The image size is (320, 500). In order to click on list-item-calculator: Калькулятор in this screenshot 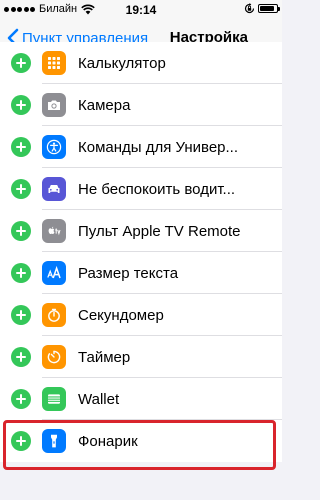, I will do `click(141, 63)`.